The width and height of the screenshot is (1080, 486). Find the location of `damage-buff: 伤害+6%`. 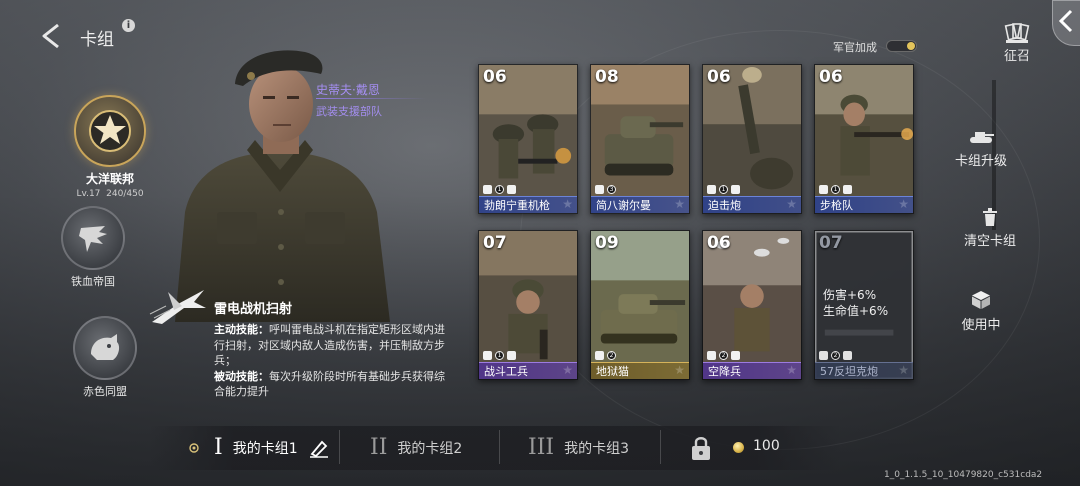

damage-buff: 伤害+6% is located at coordinates (850, 295).